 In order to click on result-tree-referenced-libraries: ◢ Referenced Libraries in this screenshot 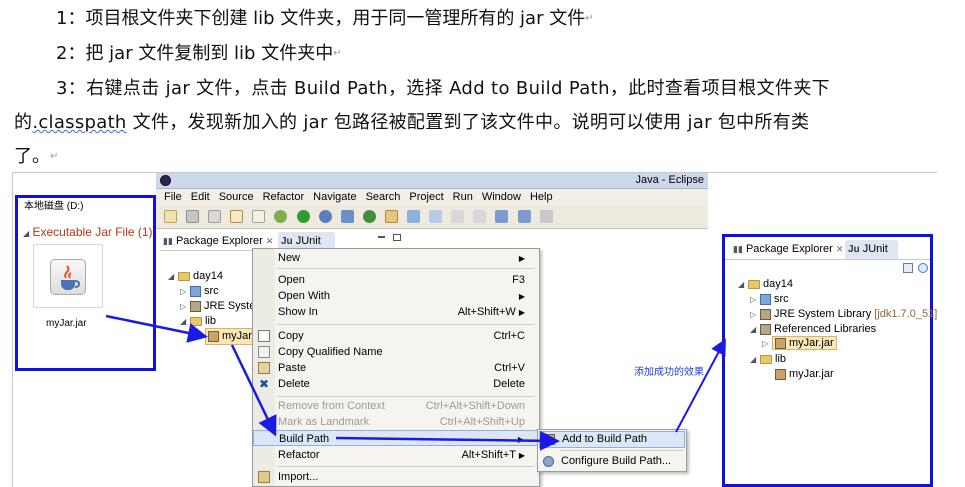, I will do `click(813, 329)`.